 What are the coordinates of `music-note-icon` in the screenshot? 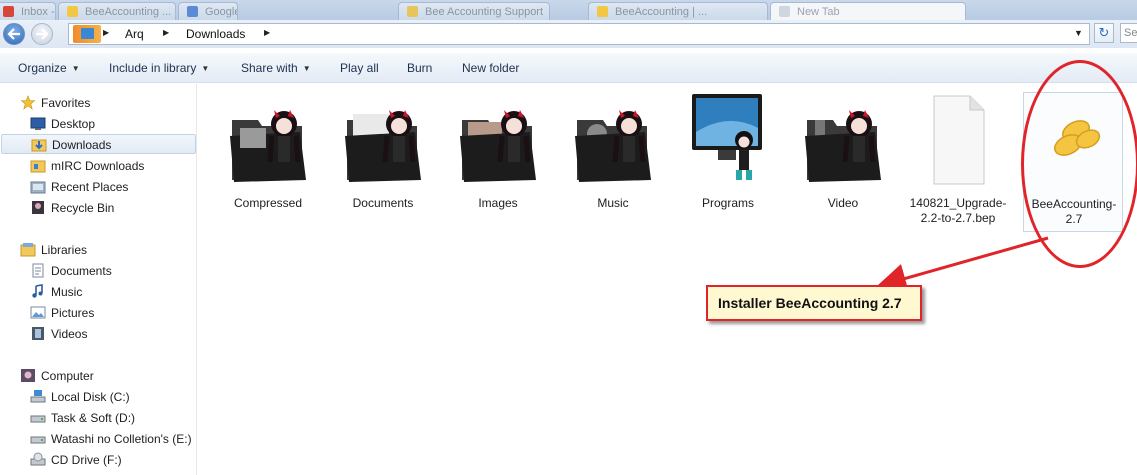 It's located at (37, 291).